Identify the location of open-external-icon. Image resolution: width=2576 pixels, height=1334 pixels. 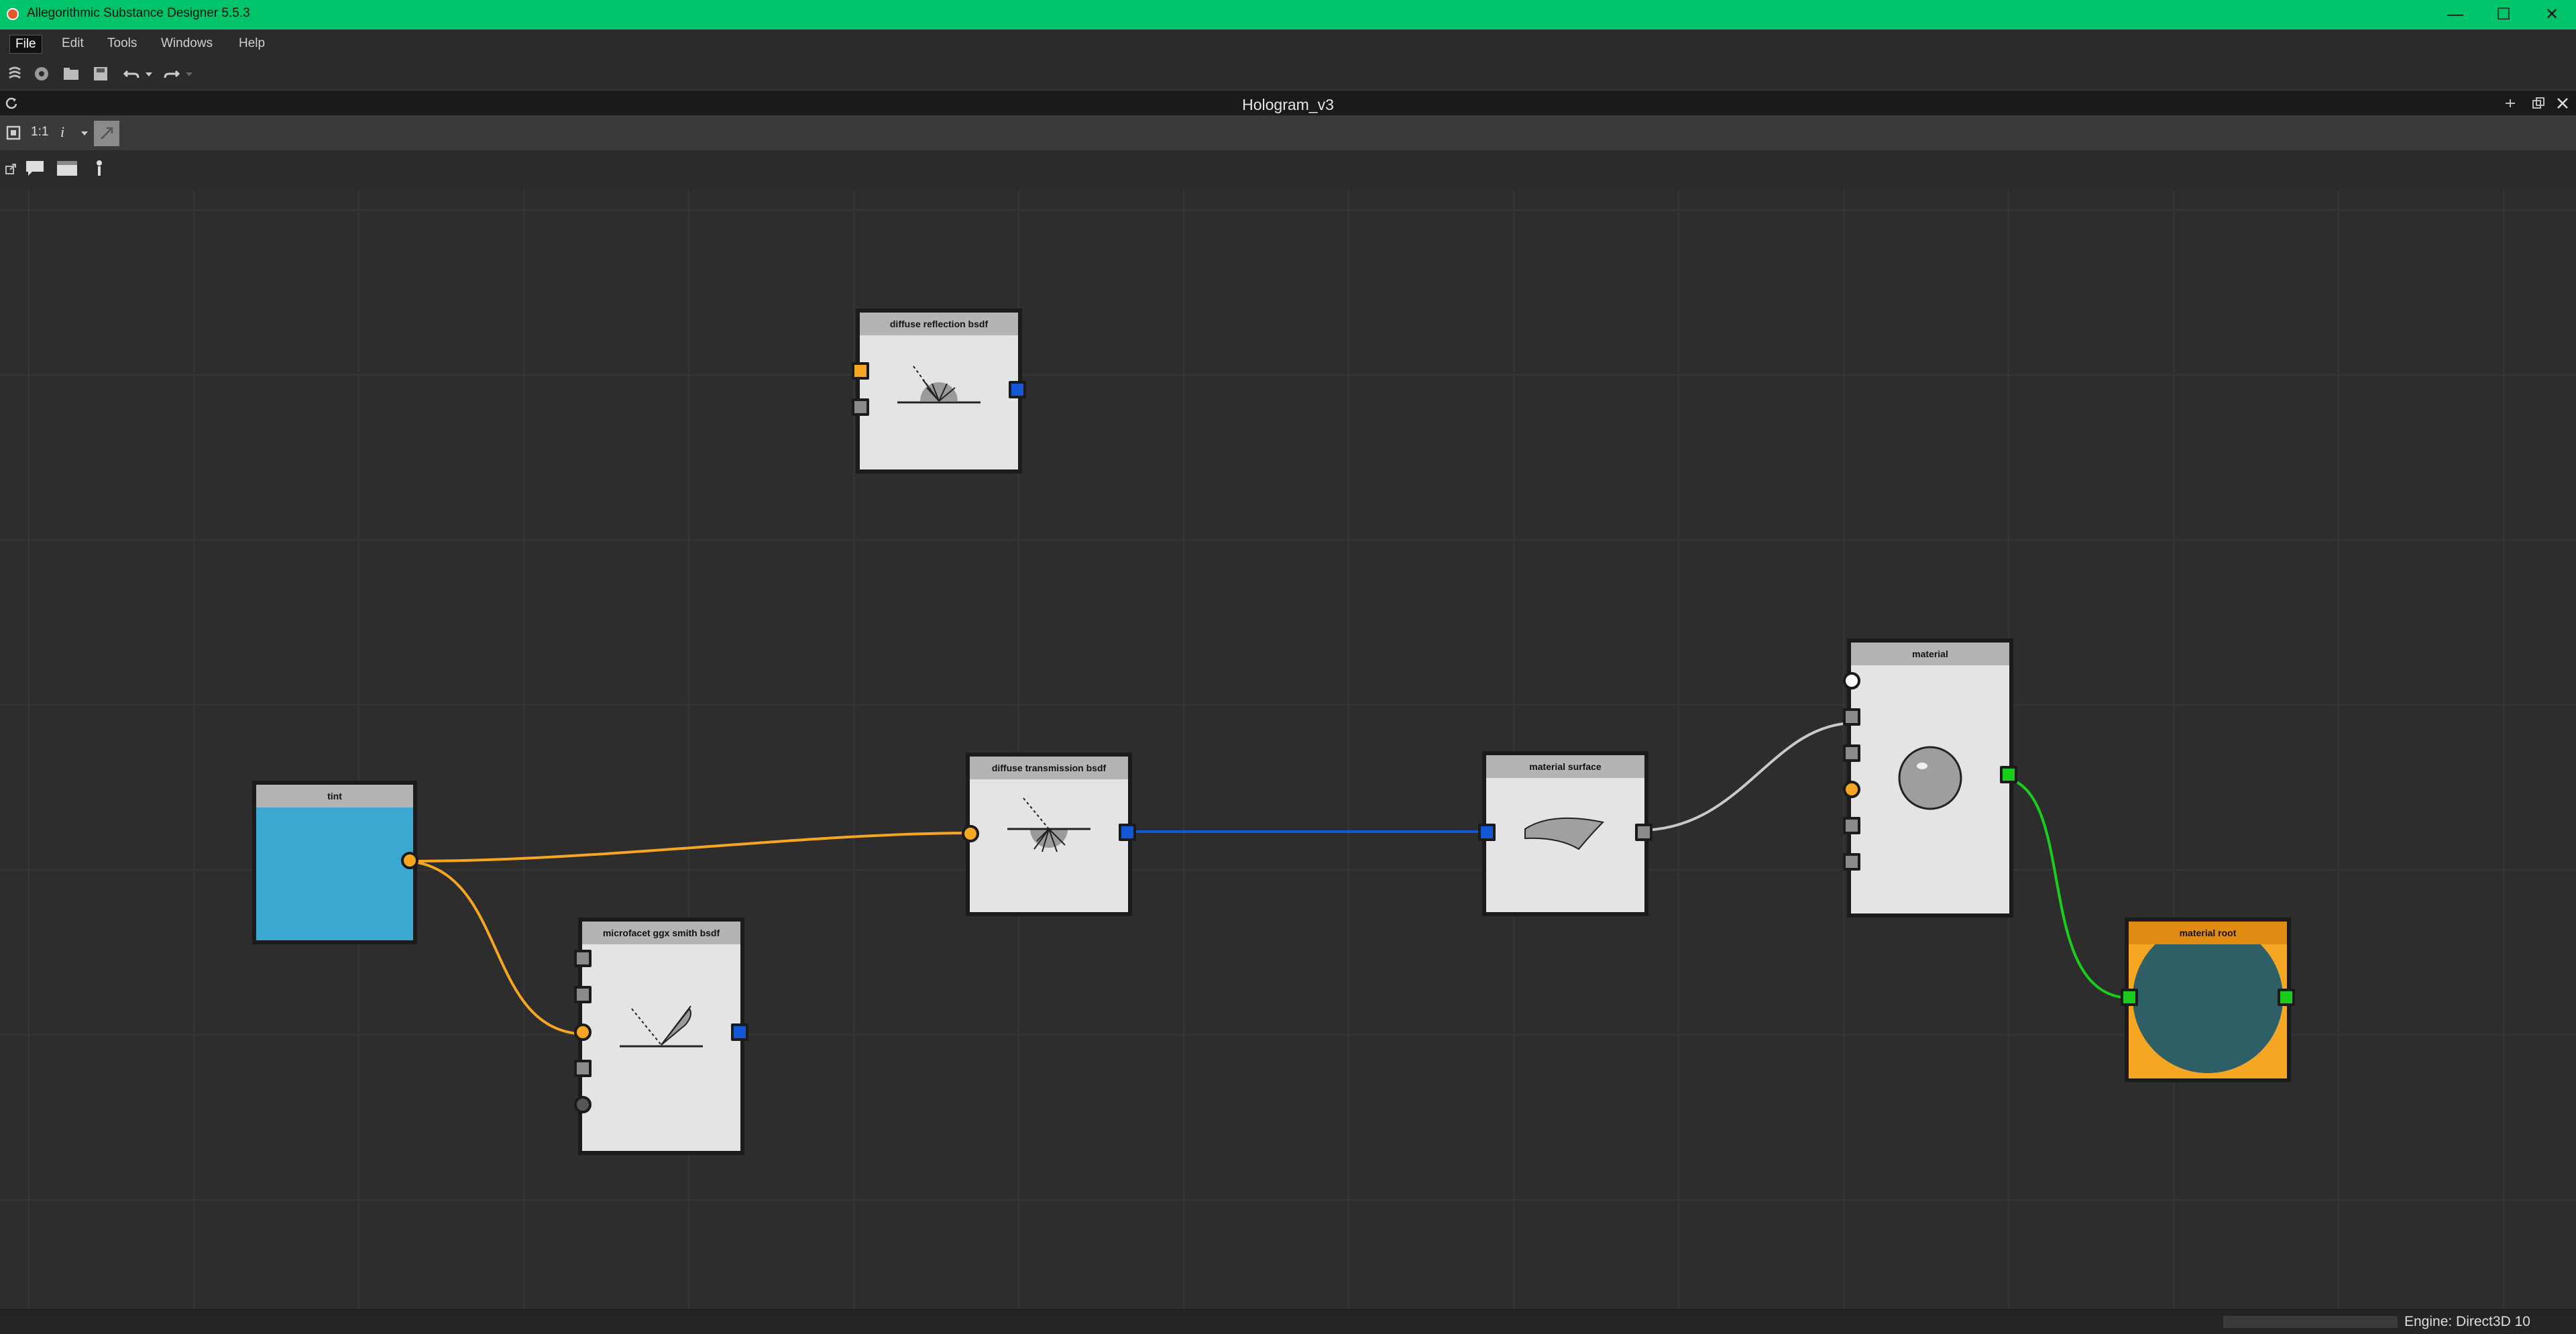
(10, 169).